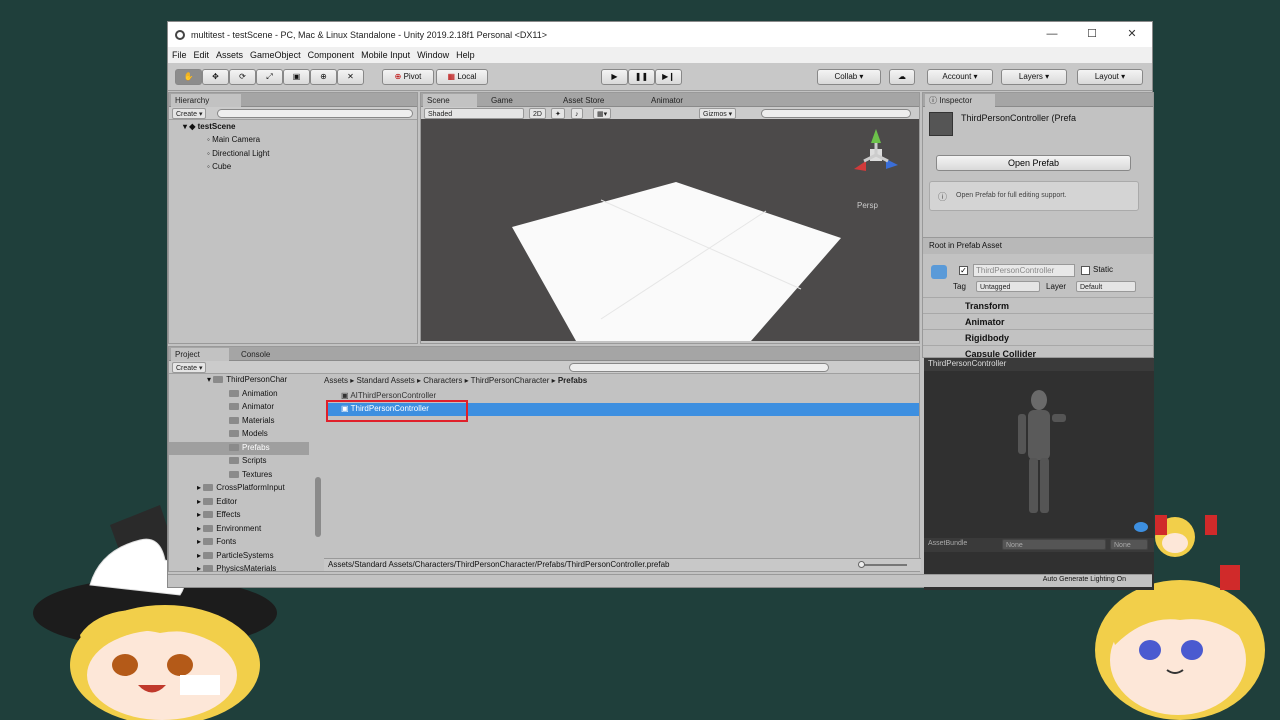 The image size is (1280, 720). I want to click on tree-item-animator: Animator, so click(251, 406).